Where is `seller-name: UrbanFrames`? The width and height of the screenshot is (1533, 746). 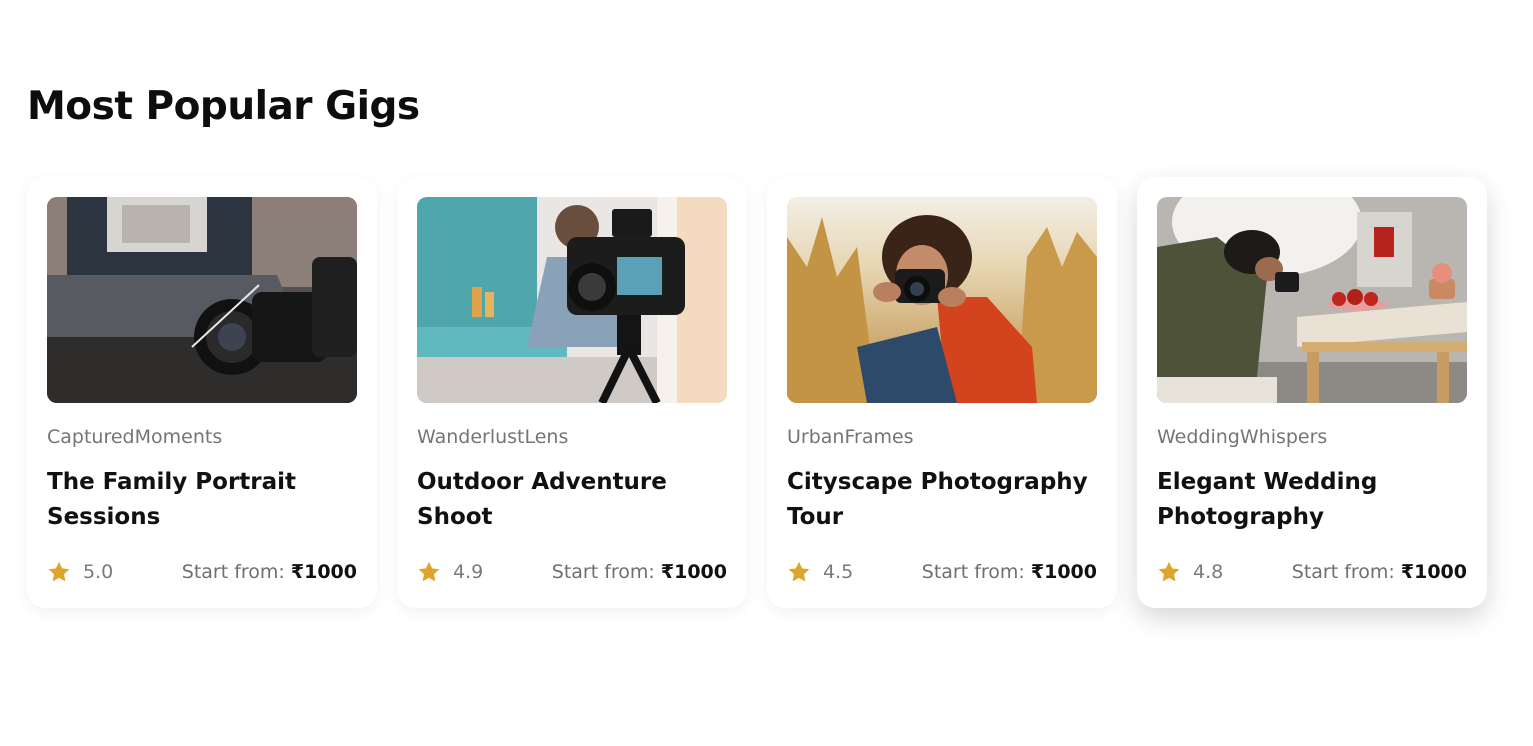 seller-name: UrbanFrames is located at coordinates (942, 437).